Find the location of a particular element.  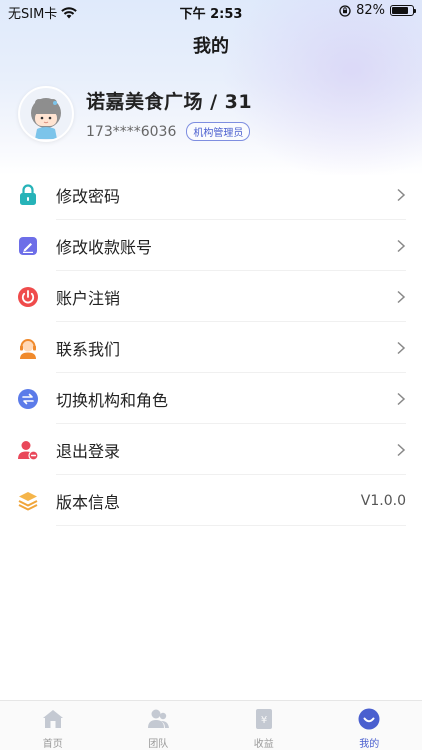

lock-icon is located at coordinates (28, 194).